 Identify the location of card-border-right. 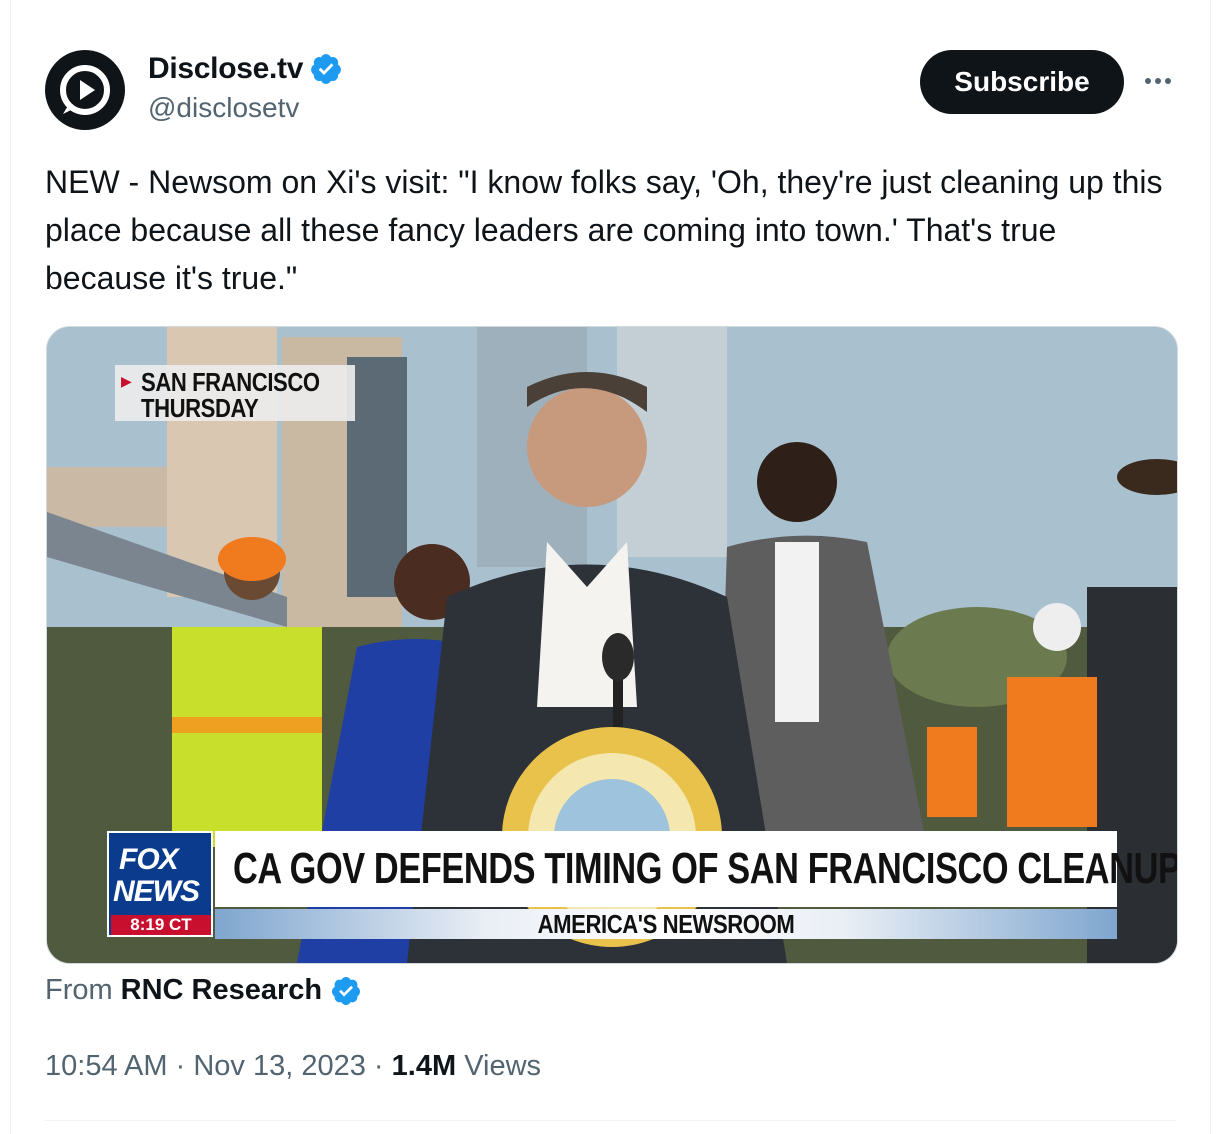
(1210, 567).